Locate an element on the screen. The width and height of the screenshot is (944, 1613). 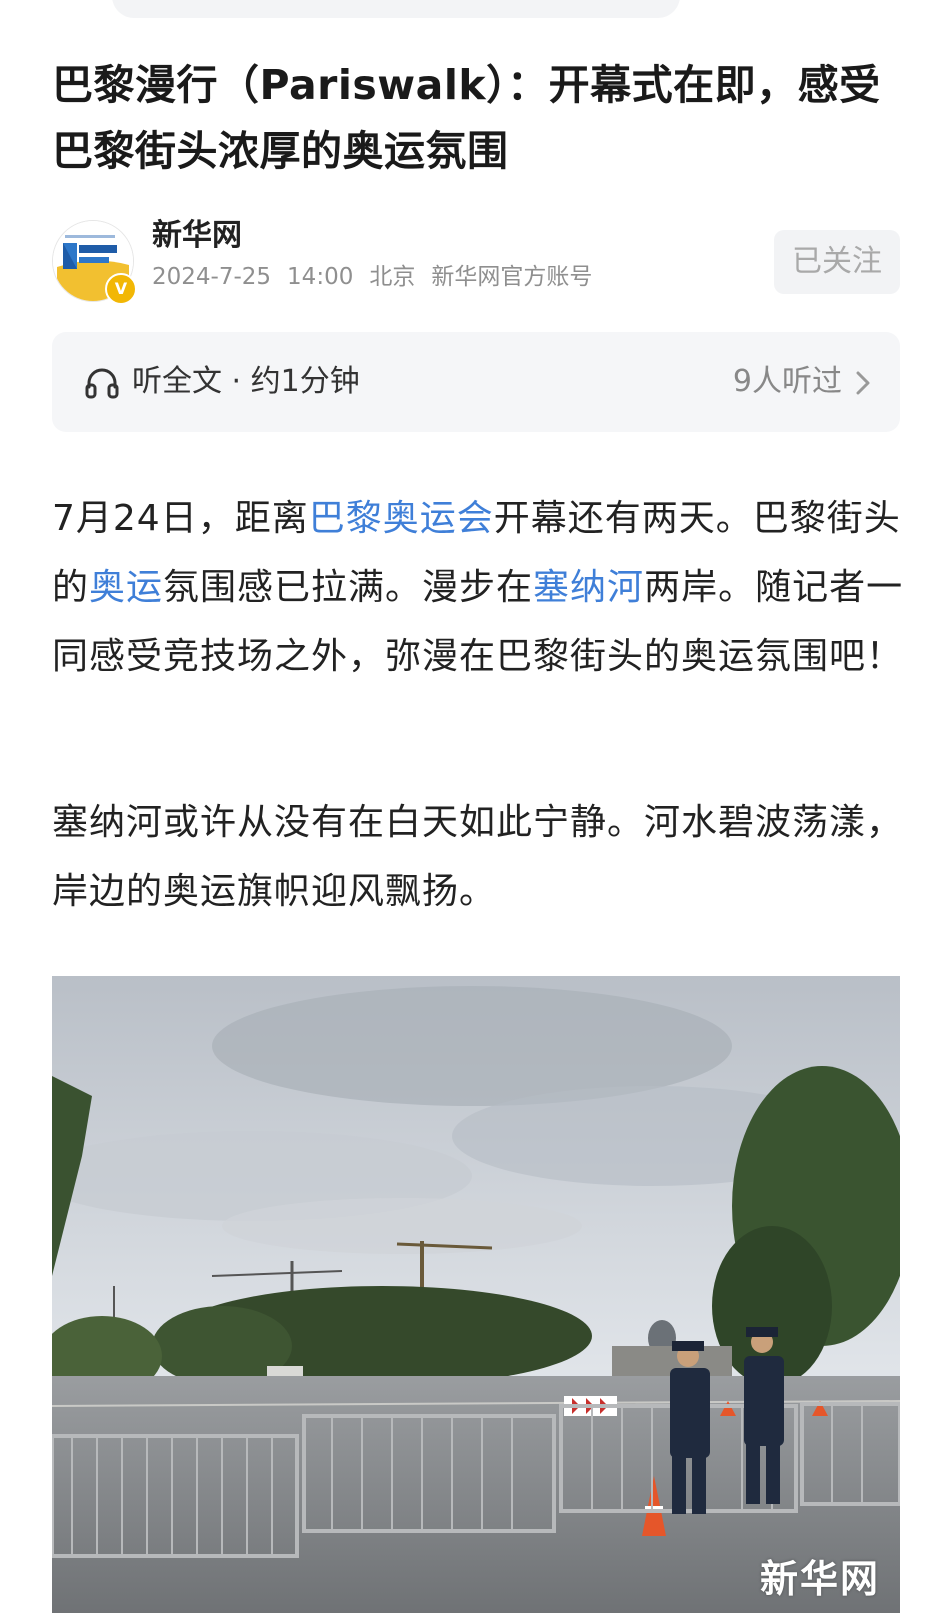
link-seine-river: 塞纳河 is located at coordinates (588, 587).